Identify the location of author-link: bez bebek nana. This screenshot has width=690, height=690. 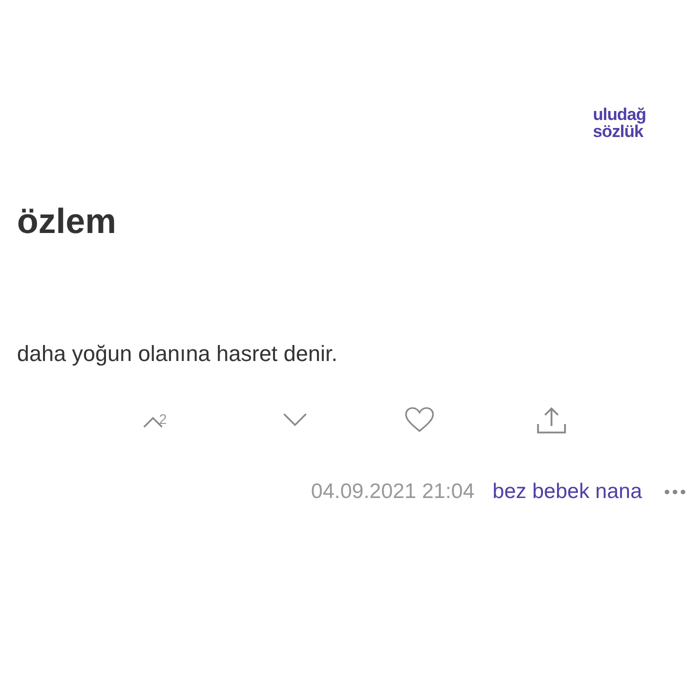
(567, 491).